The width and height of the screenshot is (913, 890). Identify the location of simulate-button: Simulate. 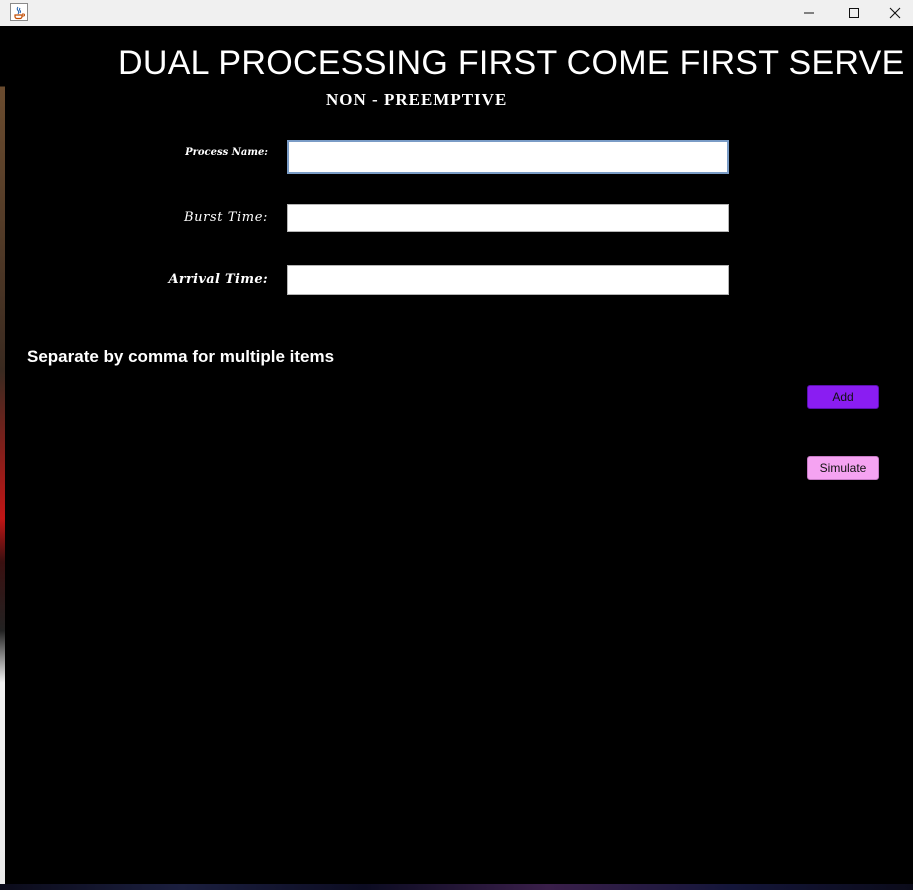
(843, 468).